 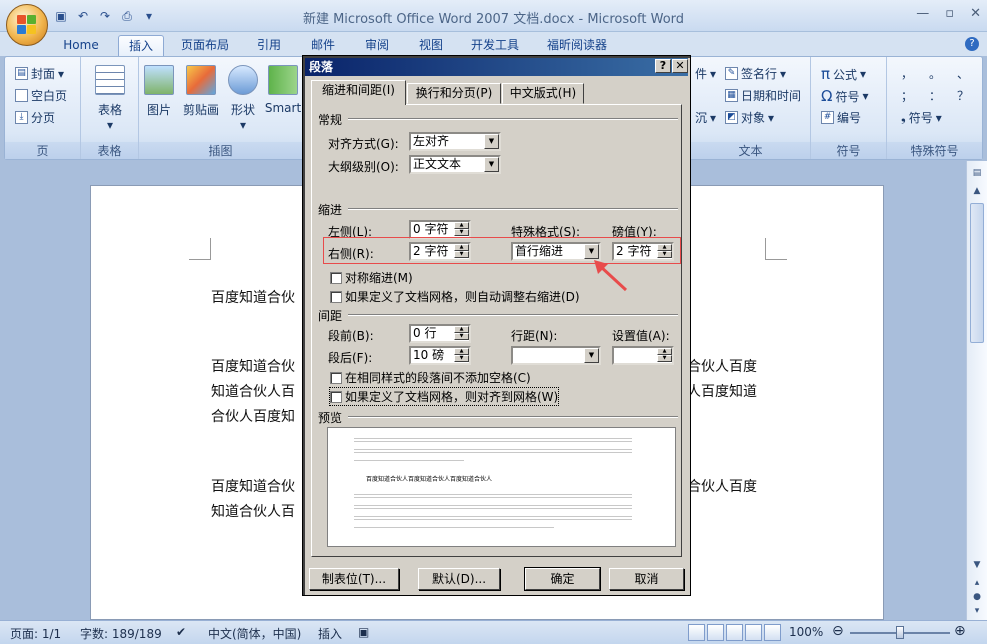 I want to click on spacing-before-spinner: 0 行 ▲ ▼, so click(x=440, y=333).